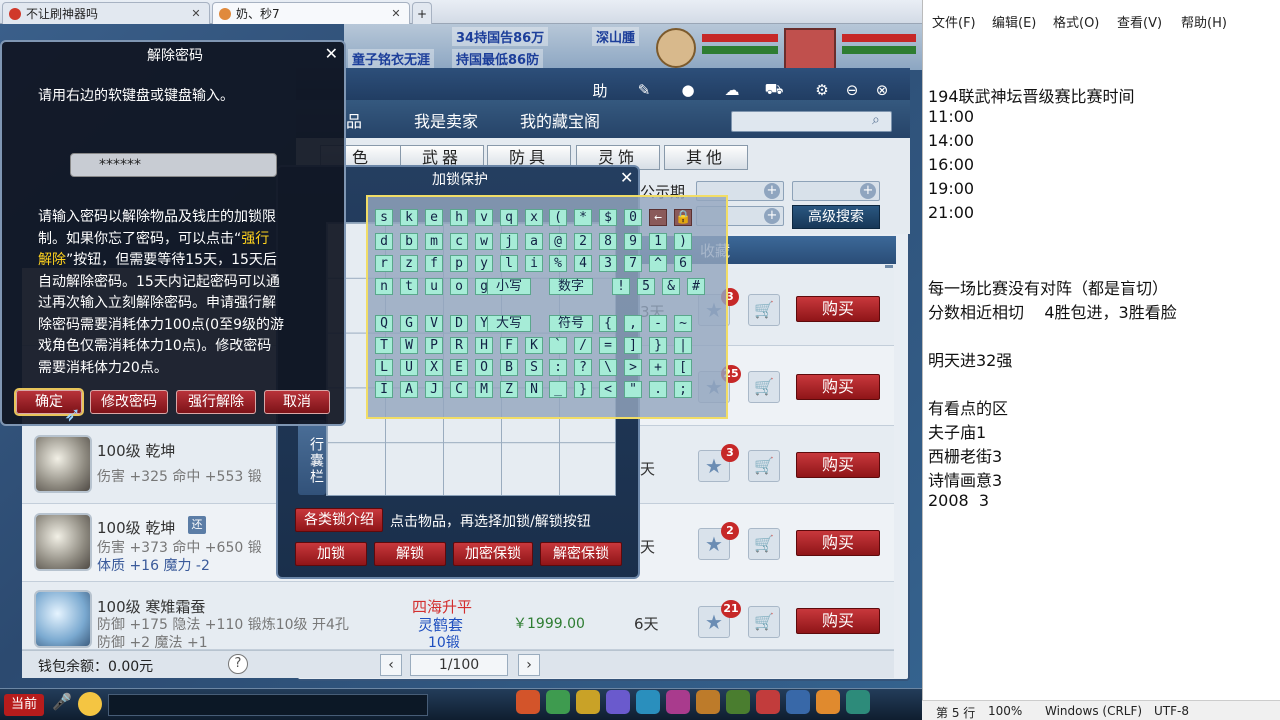  I want to click on lock-button: 加锁, so click(331, 554).